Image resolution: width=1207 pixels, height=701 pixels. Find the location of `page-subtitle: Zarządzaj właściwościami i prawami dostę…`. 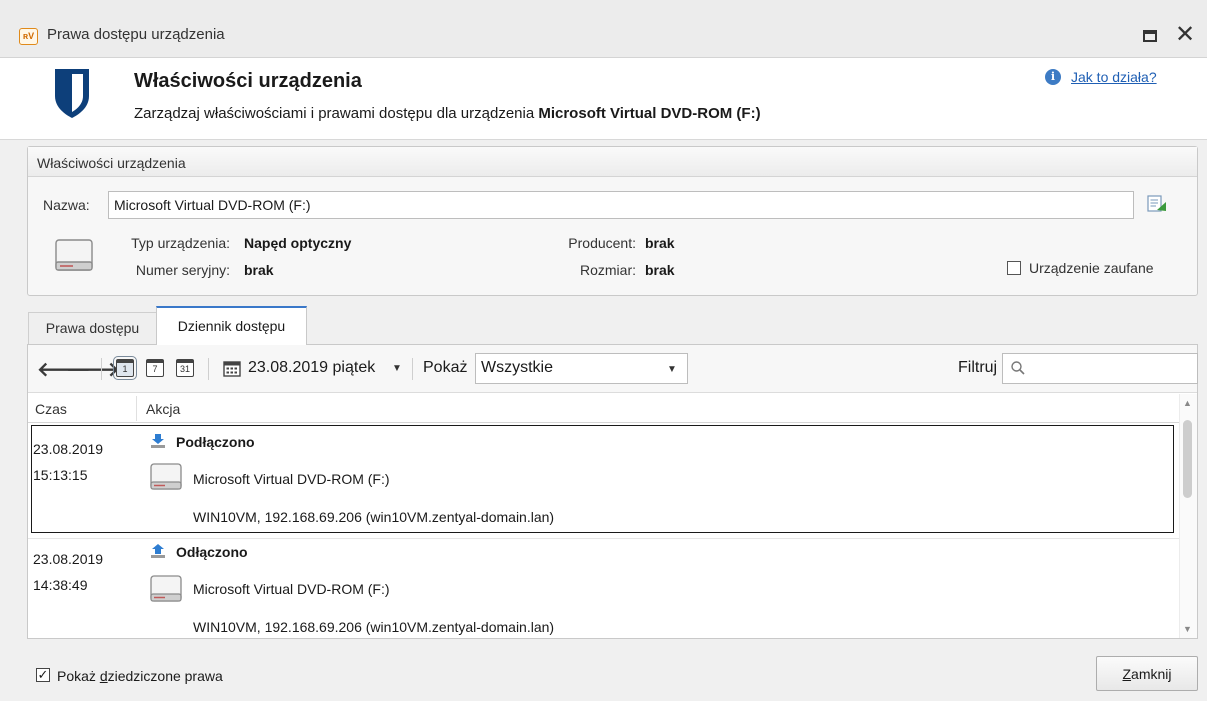

page-subtitle: Zarządzaj właściwościami i prawami dostę… is located at coordinates (447, 113).